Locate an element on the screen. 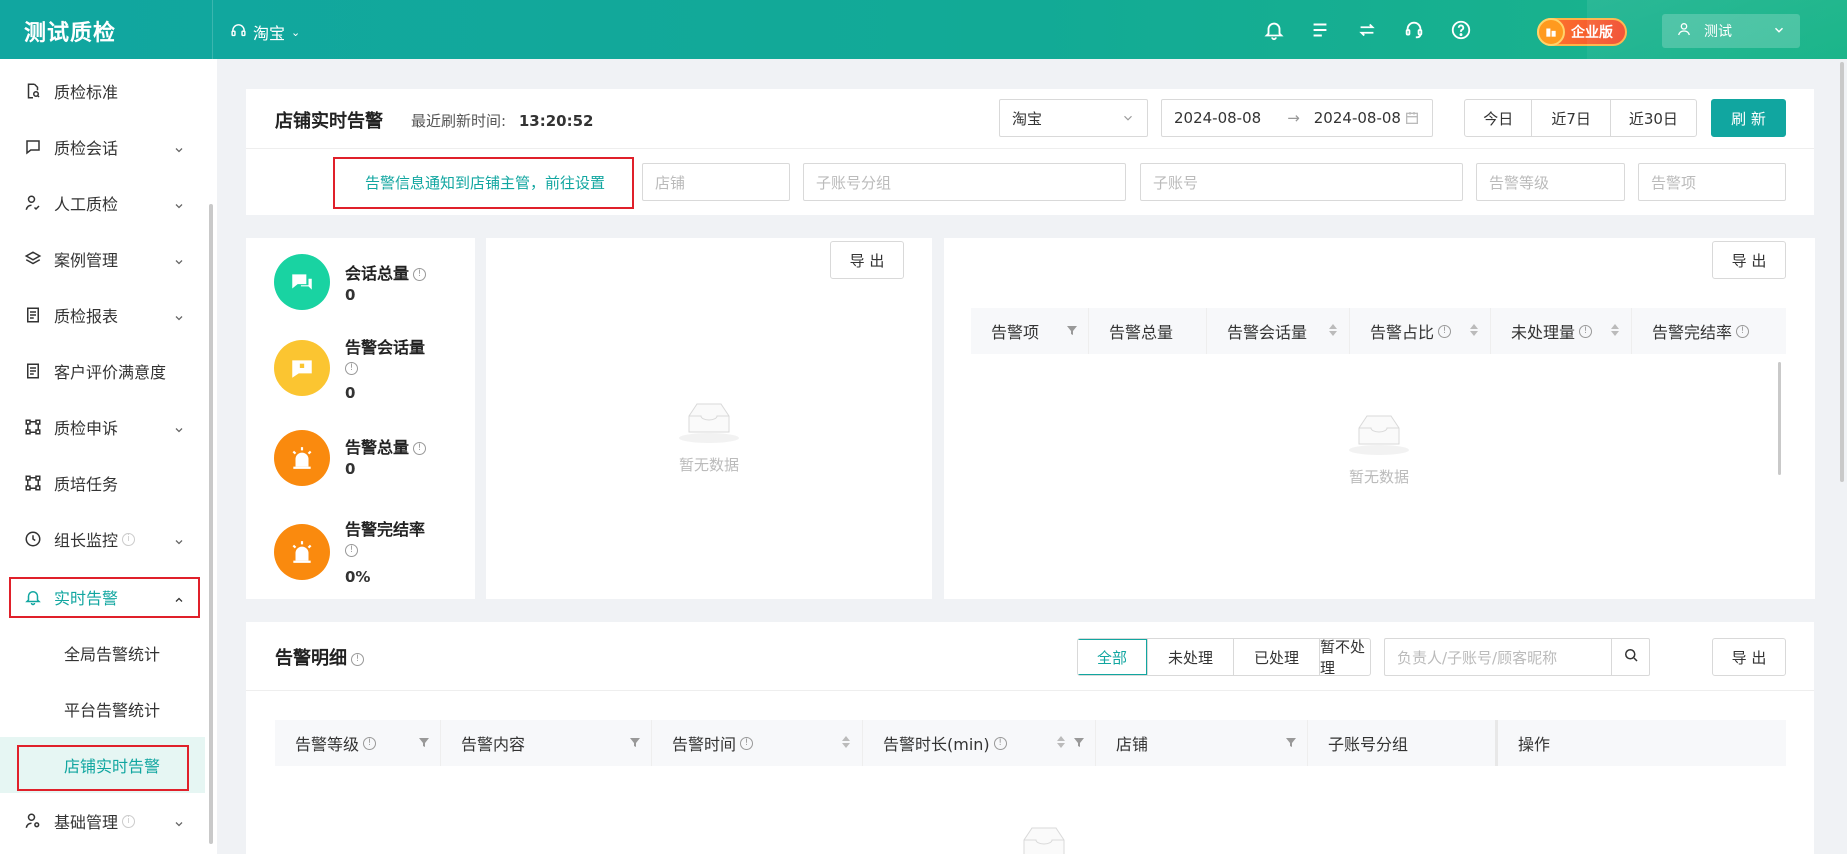 The height and width of the screenshot is (854, 1847). sidebar-sub-global-alert: 全局告警统计 is located at coordinates (102, 653).